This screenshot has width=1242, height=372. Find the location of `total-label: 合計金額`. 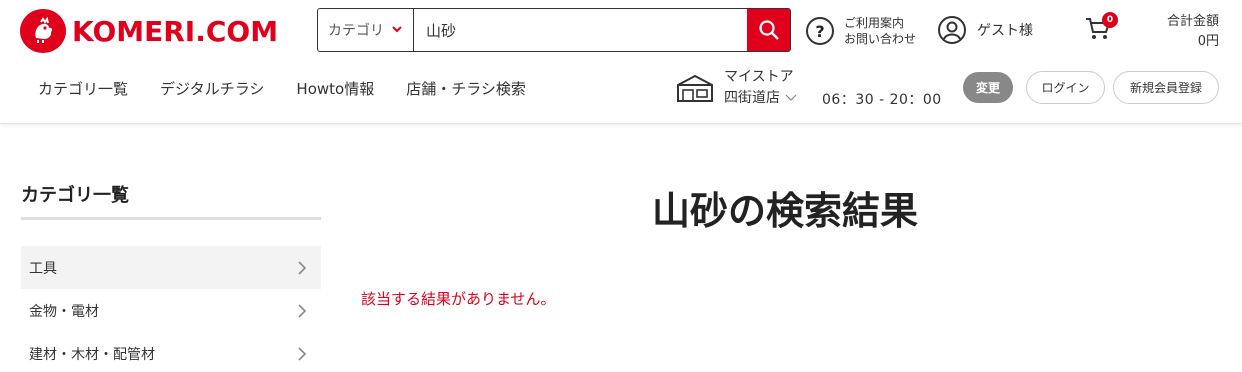

total-label: 合計金額 is located at coordinates (1192, 21).